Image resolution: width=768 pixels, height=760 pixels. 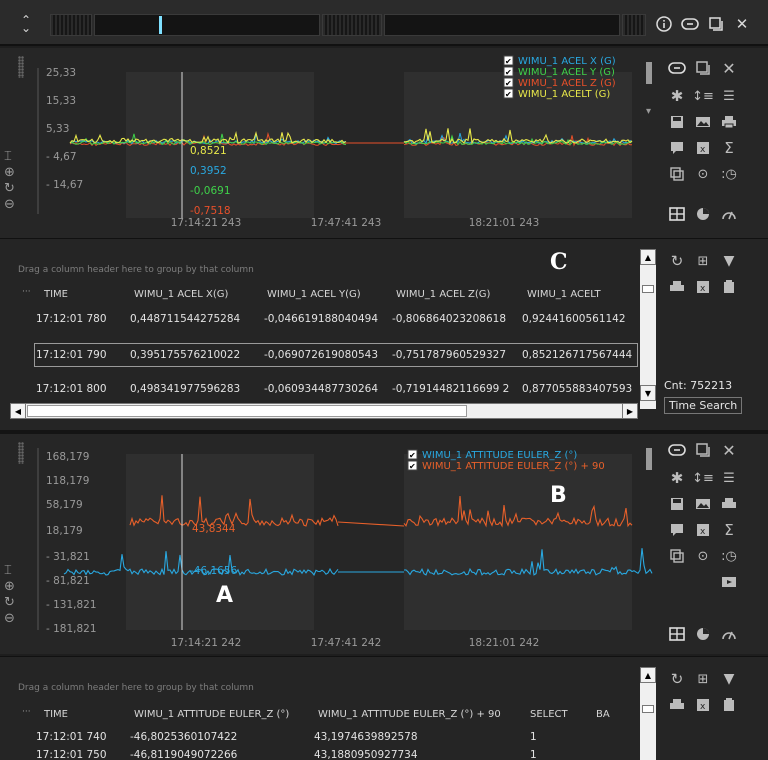 What do you see at coordinates (703, 405) in the screenshot?
I see `time-search-button: Time Search` at bounding box center [703, 405].